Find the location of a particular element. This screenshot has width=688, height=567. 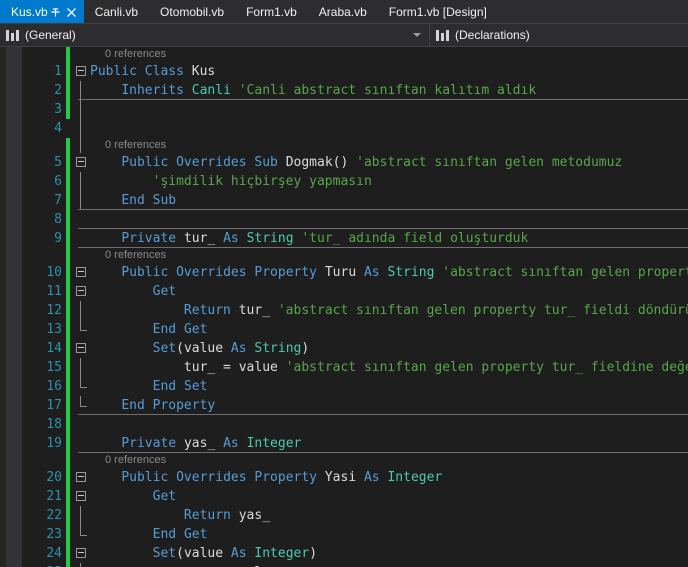

code-line: 19 Private yas_ As Integer is located at coordinates (344, 443).